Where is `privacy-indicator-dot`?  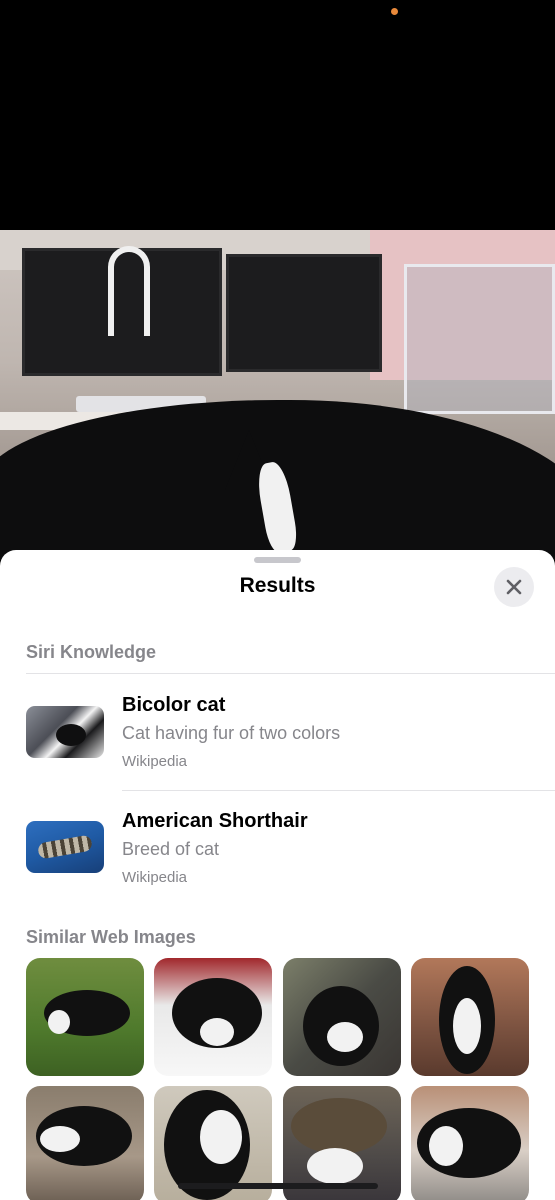 privacy-indicator-dot is located at coordinates (394, 11).